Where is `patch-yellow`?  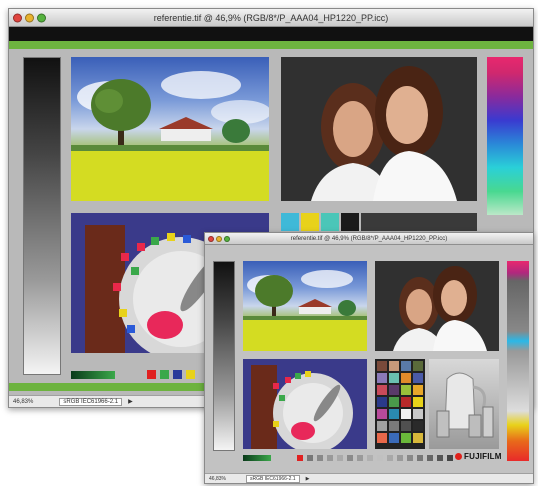
patch-yellow is located at coordinates (190, 374).